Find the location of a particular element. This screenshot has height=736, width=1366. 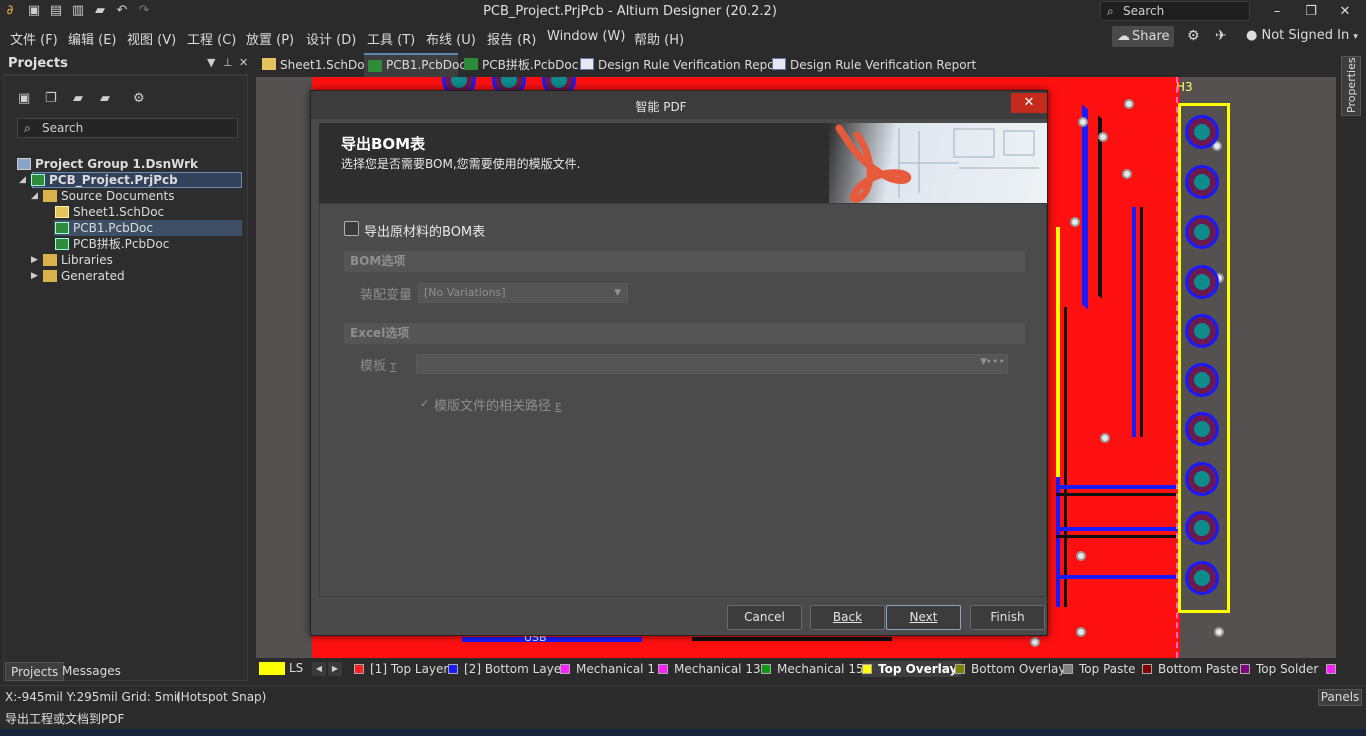

menu-project: 工程 (C) is located at coordinates (211, 38).